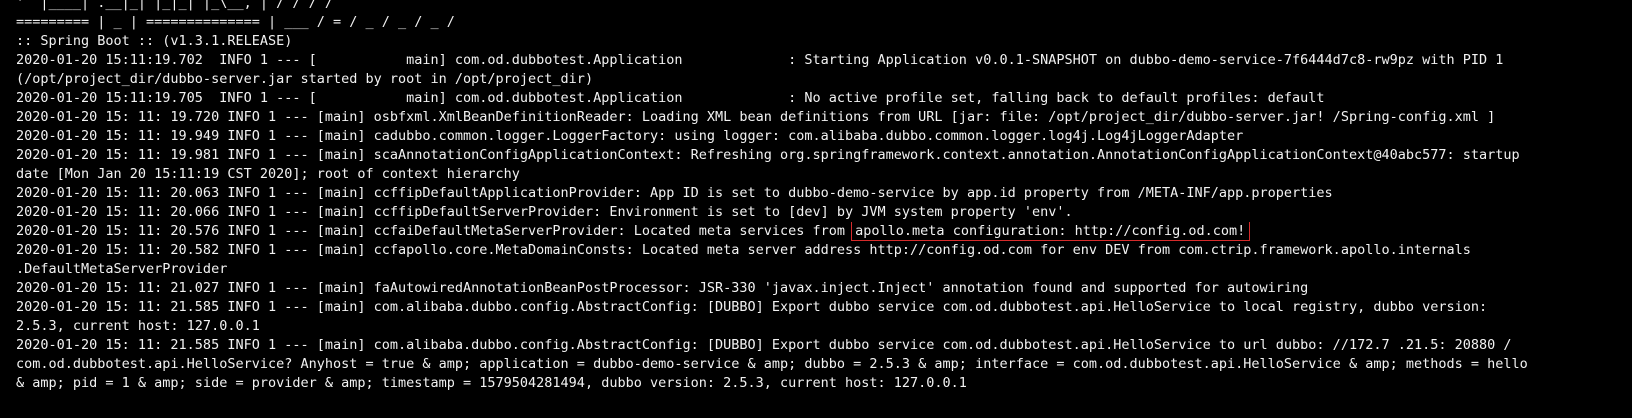 Image resolution: width=1632 pixels, height=418 pixels. I want to click on spring-boot-version-line: :: Spring Boot :: (v1.3.1.RELEASE), so click(154, 41).